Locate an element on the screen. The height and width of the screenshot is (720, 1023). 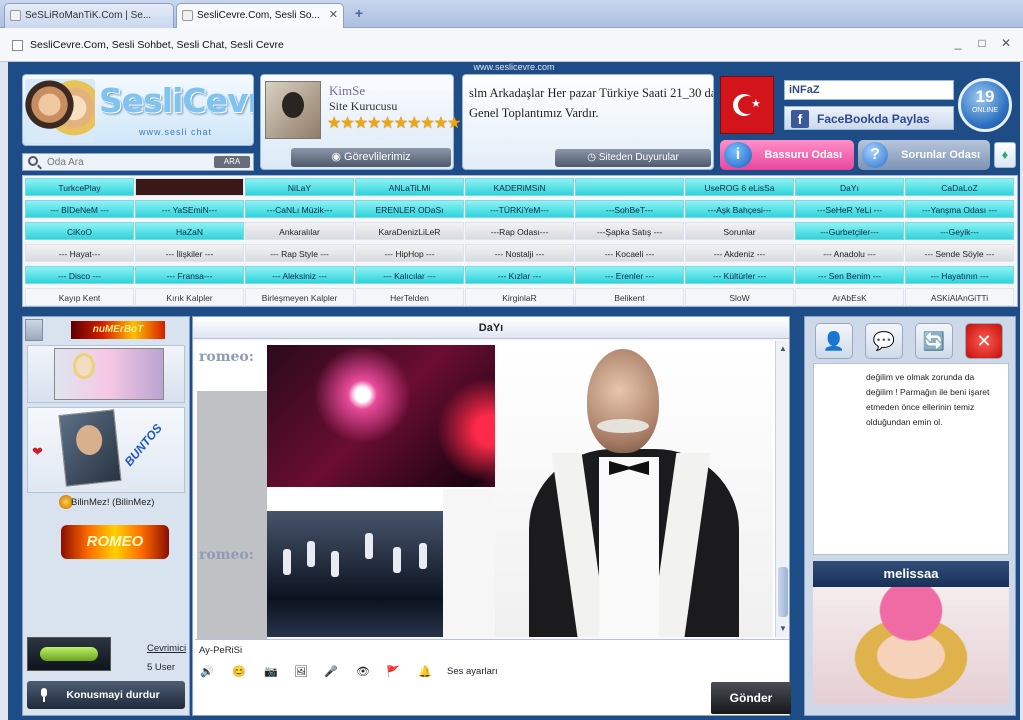
room-item: --- Anadolu --- is located at coordinates (849, 253).